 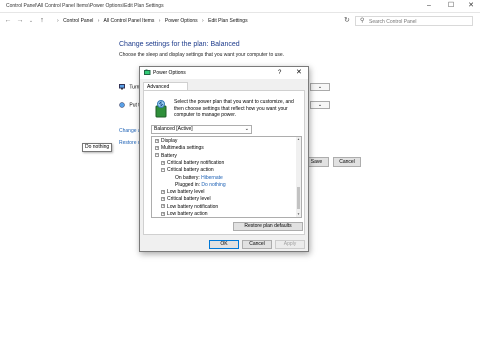 I want to click on tree-item: − Battery, so click(x=166, y=156).